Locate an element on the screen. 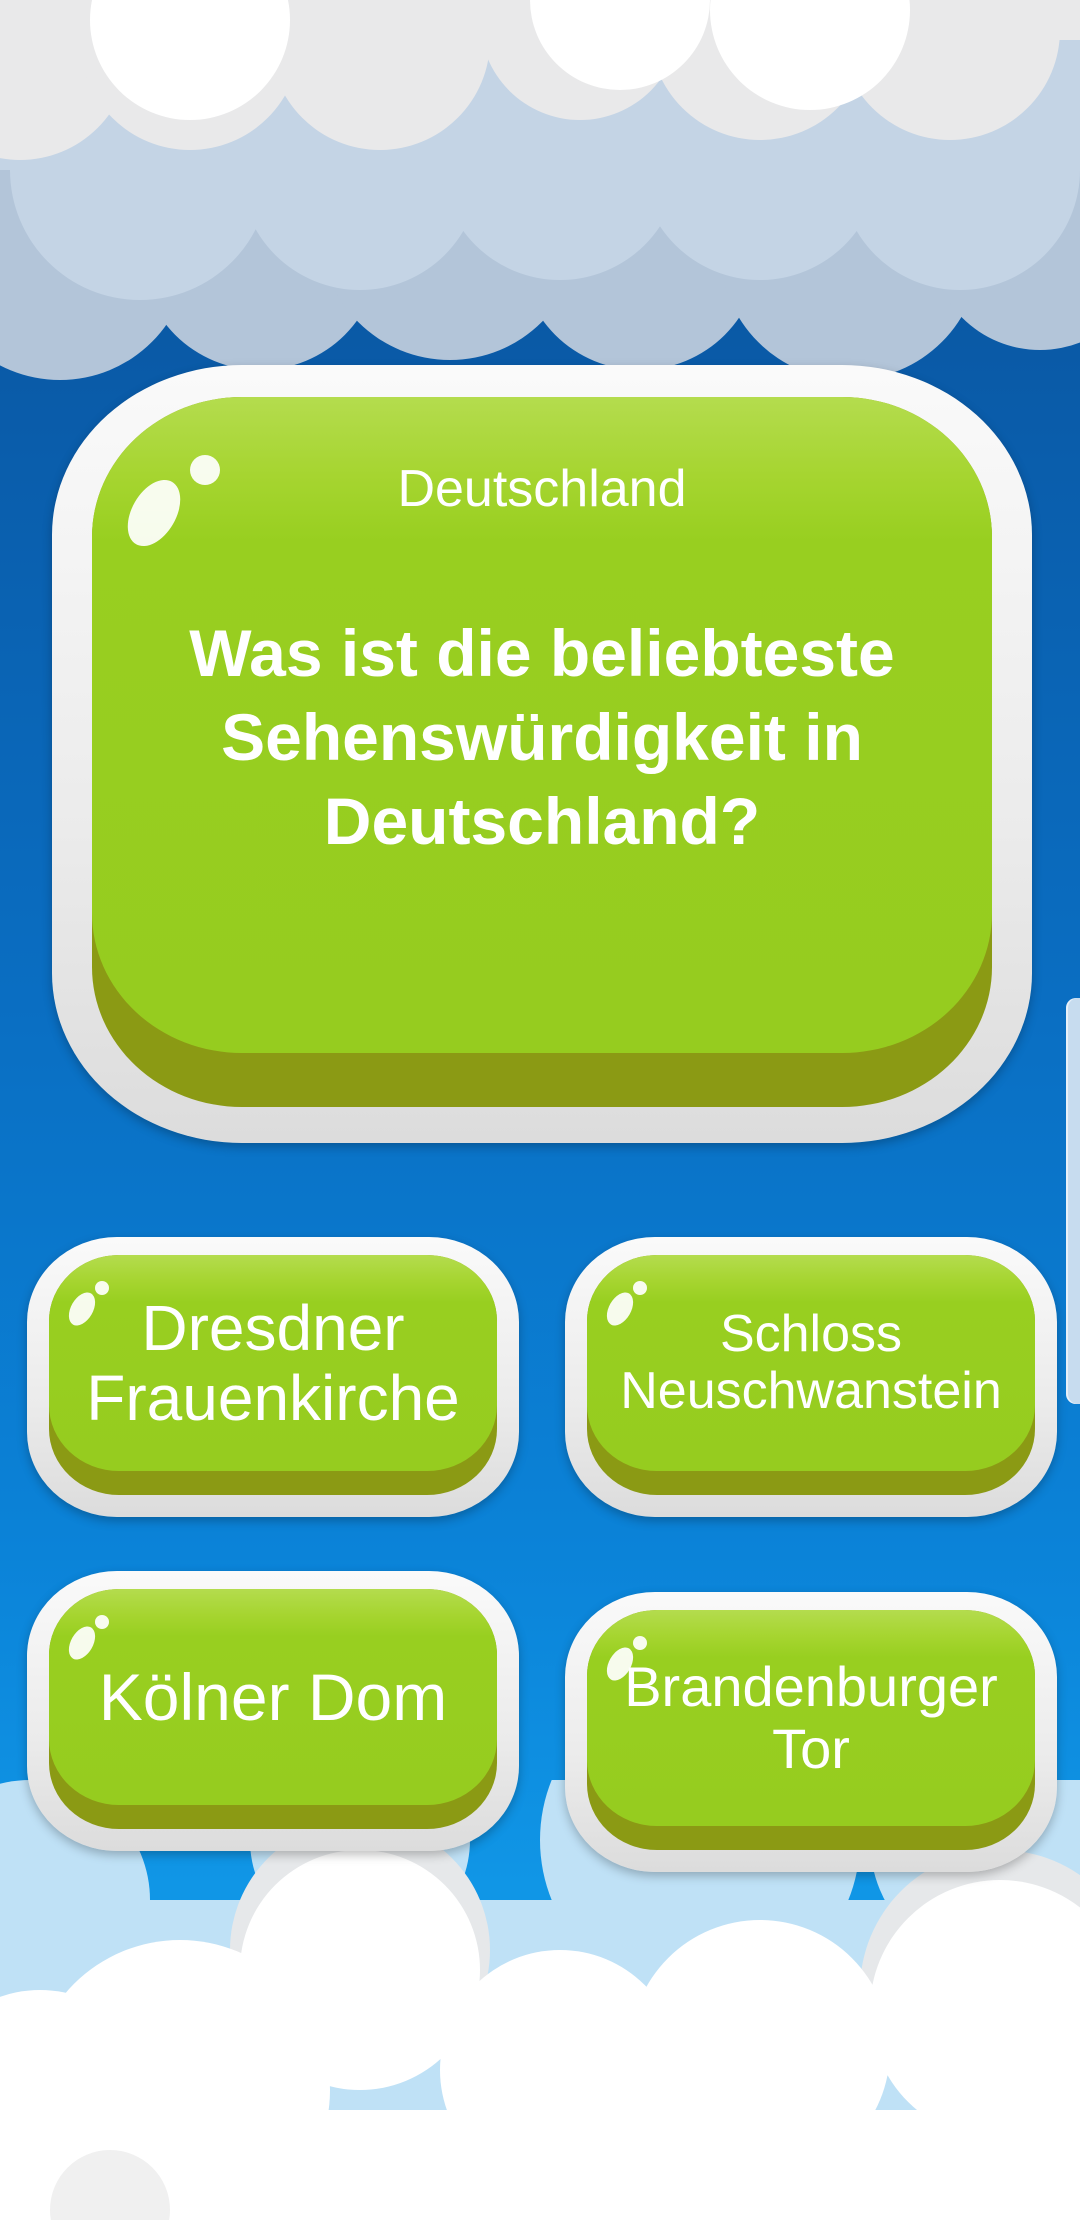 Image resolution: width=1080 pixels, height=2220 pixels. answer-button-4: Brandenburger Tor is located at coordinates (811, 1732).